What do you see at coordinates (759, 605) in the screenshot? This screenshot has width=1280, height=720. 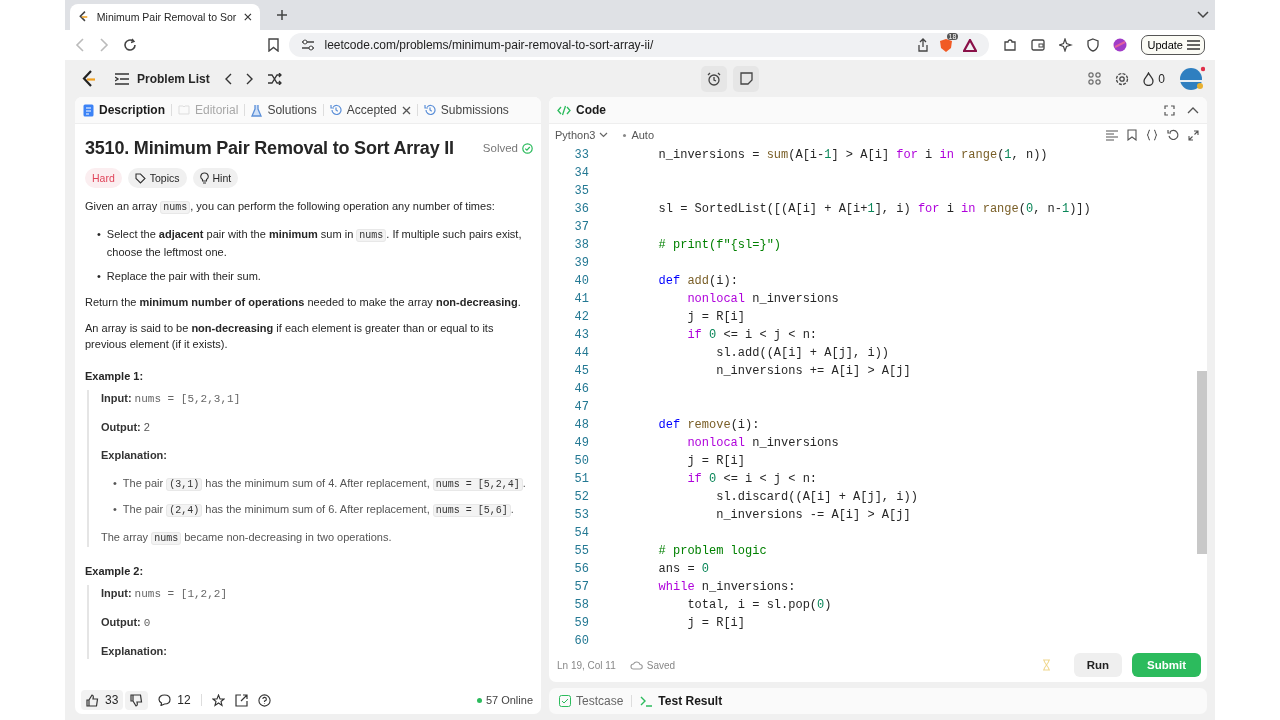 I see `code-line: total, i = sl.pop(0)` at bounding box center [759, 605].